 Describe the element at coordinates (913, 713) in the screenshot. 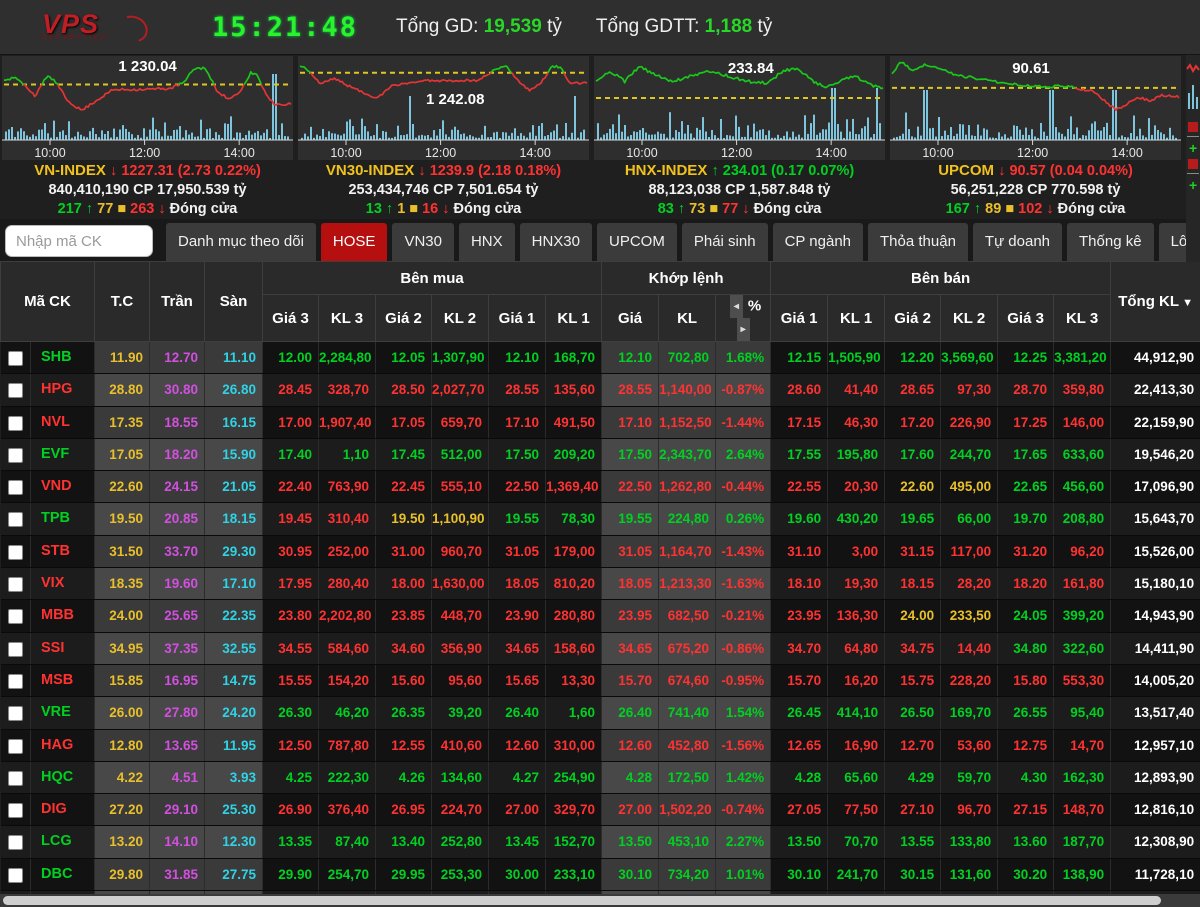

I see `ask-price-cell-2: 26.50` at that location.